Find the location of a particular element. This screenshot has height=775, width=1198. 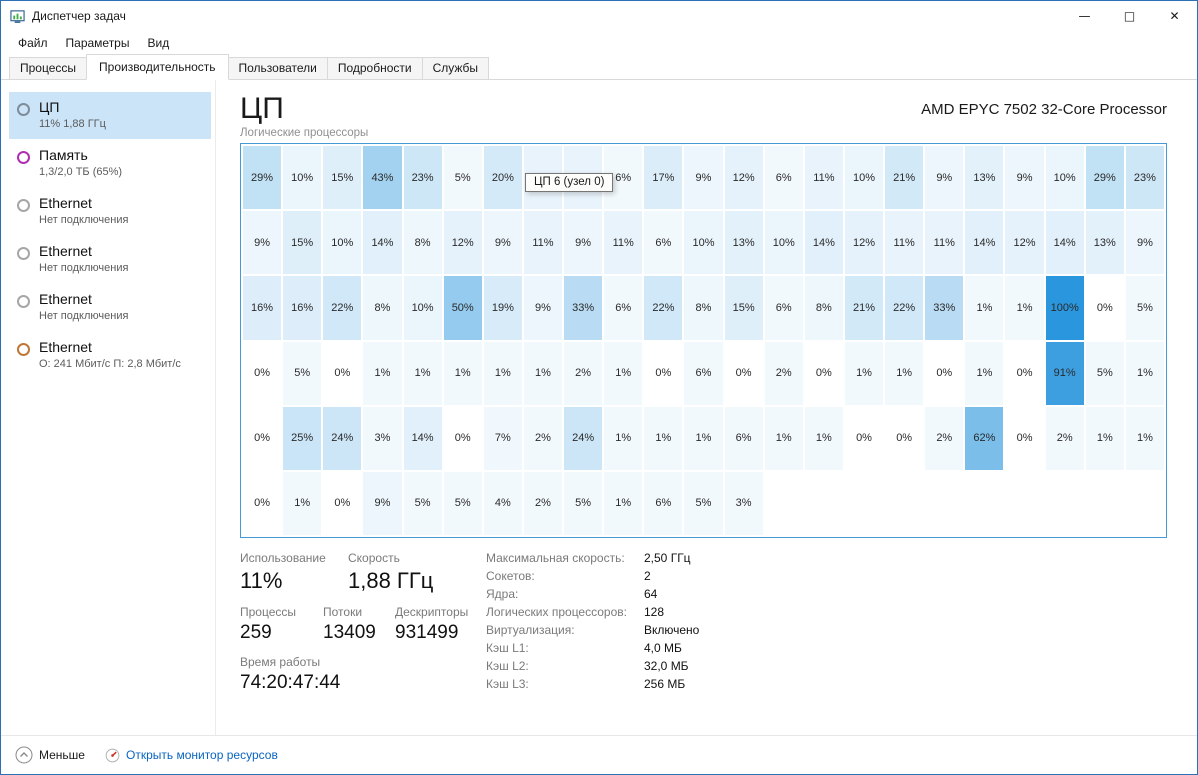

cpu-core-cell: 50% is located at coordinates (462, 308).